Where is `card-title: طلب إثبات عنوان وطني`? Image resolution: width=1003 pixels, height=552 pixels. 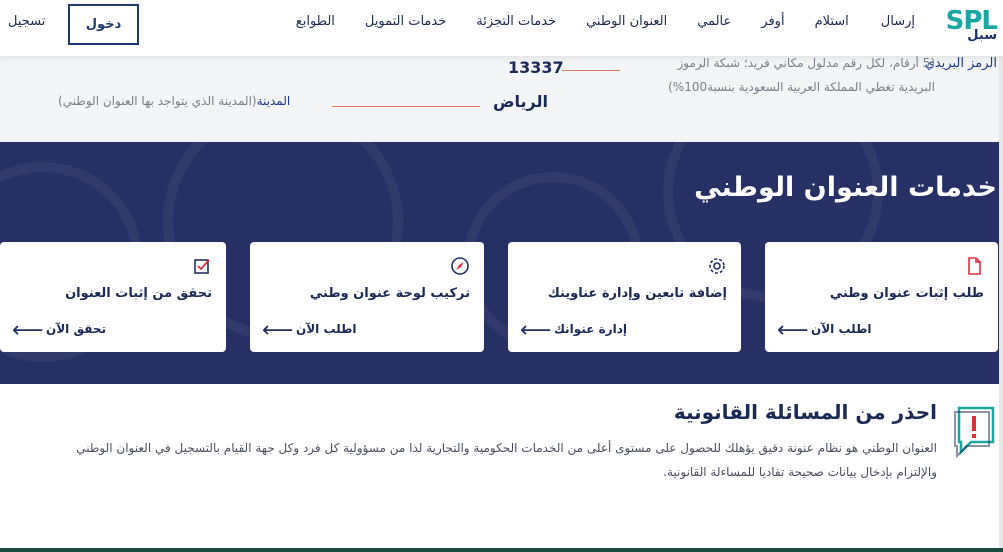 card-title: طلب إثبات عنوان وطني is located at coordinates (906, 293).